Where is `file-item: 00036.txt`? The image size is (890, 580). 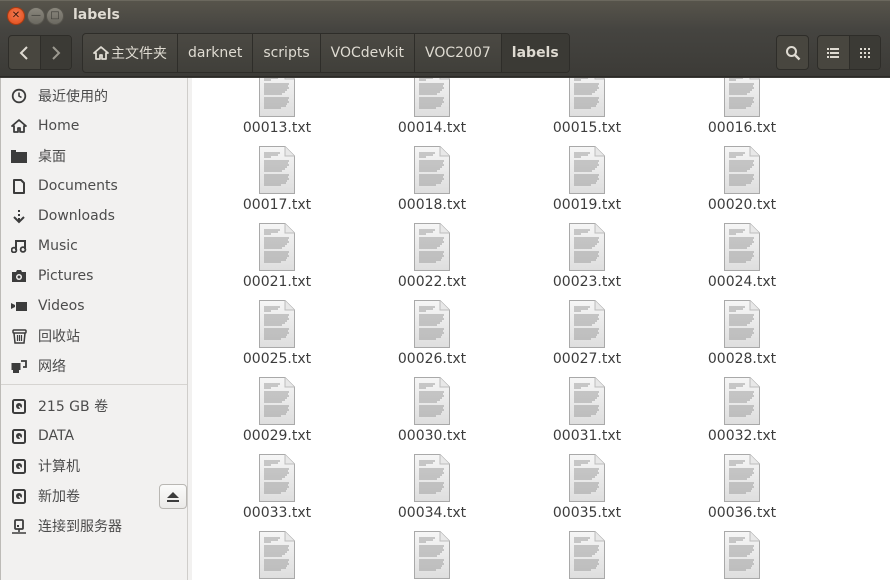
file-item: 00036.txt is located at coordinates (742, 491).